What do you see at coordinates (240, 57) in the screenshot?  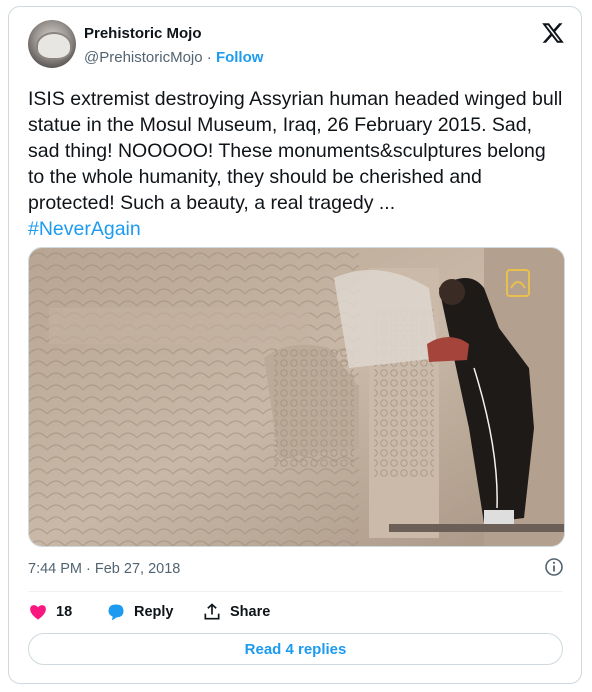 I see `follow-button: Follow` at bounding box center [240, 57].